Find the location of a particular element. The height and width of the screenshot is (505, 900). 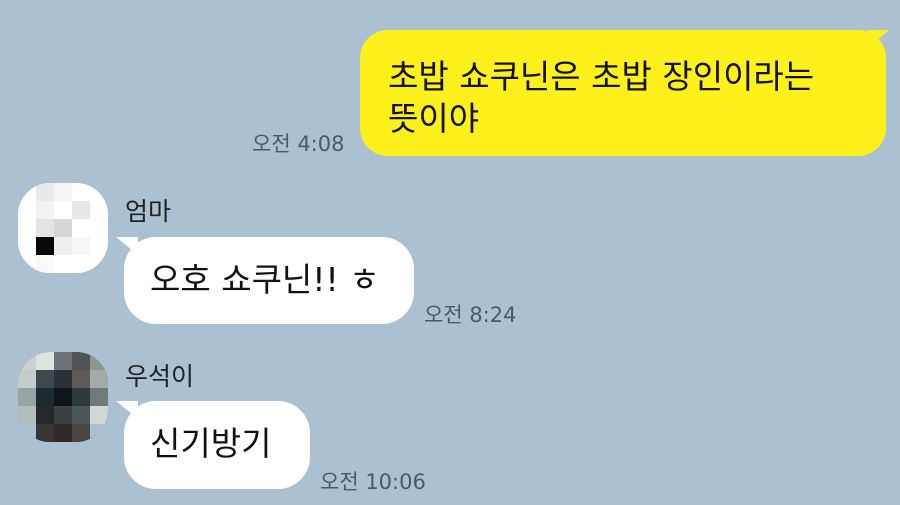

sender-name: 엄마 is located at coordinates (148, 211).